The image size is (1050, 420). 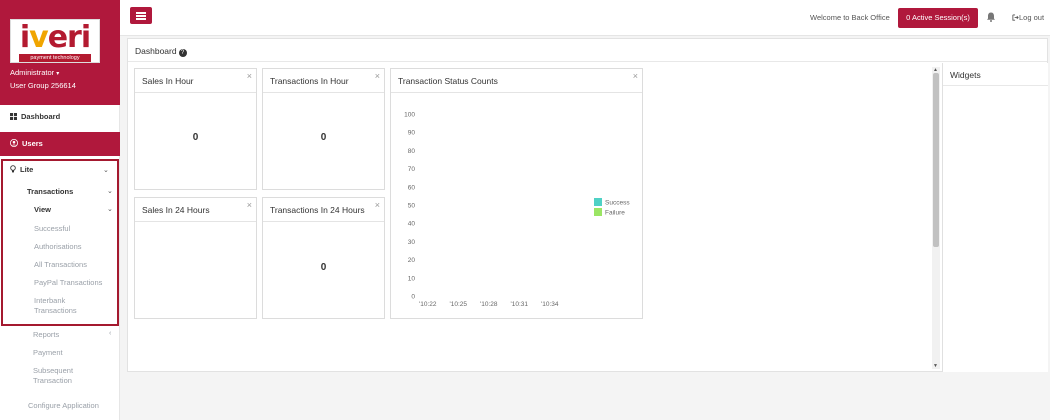 I want to click on panel-transactions-in-hour: Transactions In Hour × 0, so click(x=323, y=129).